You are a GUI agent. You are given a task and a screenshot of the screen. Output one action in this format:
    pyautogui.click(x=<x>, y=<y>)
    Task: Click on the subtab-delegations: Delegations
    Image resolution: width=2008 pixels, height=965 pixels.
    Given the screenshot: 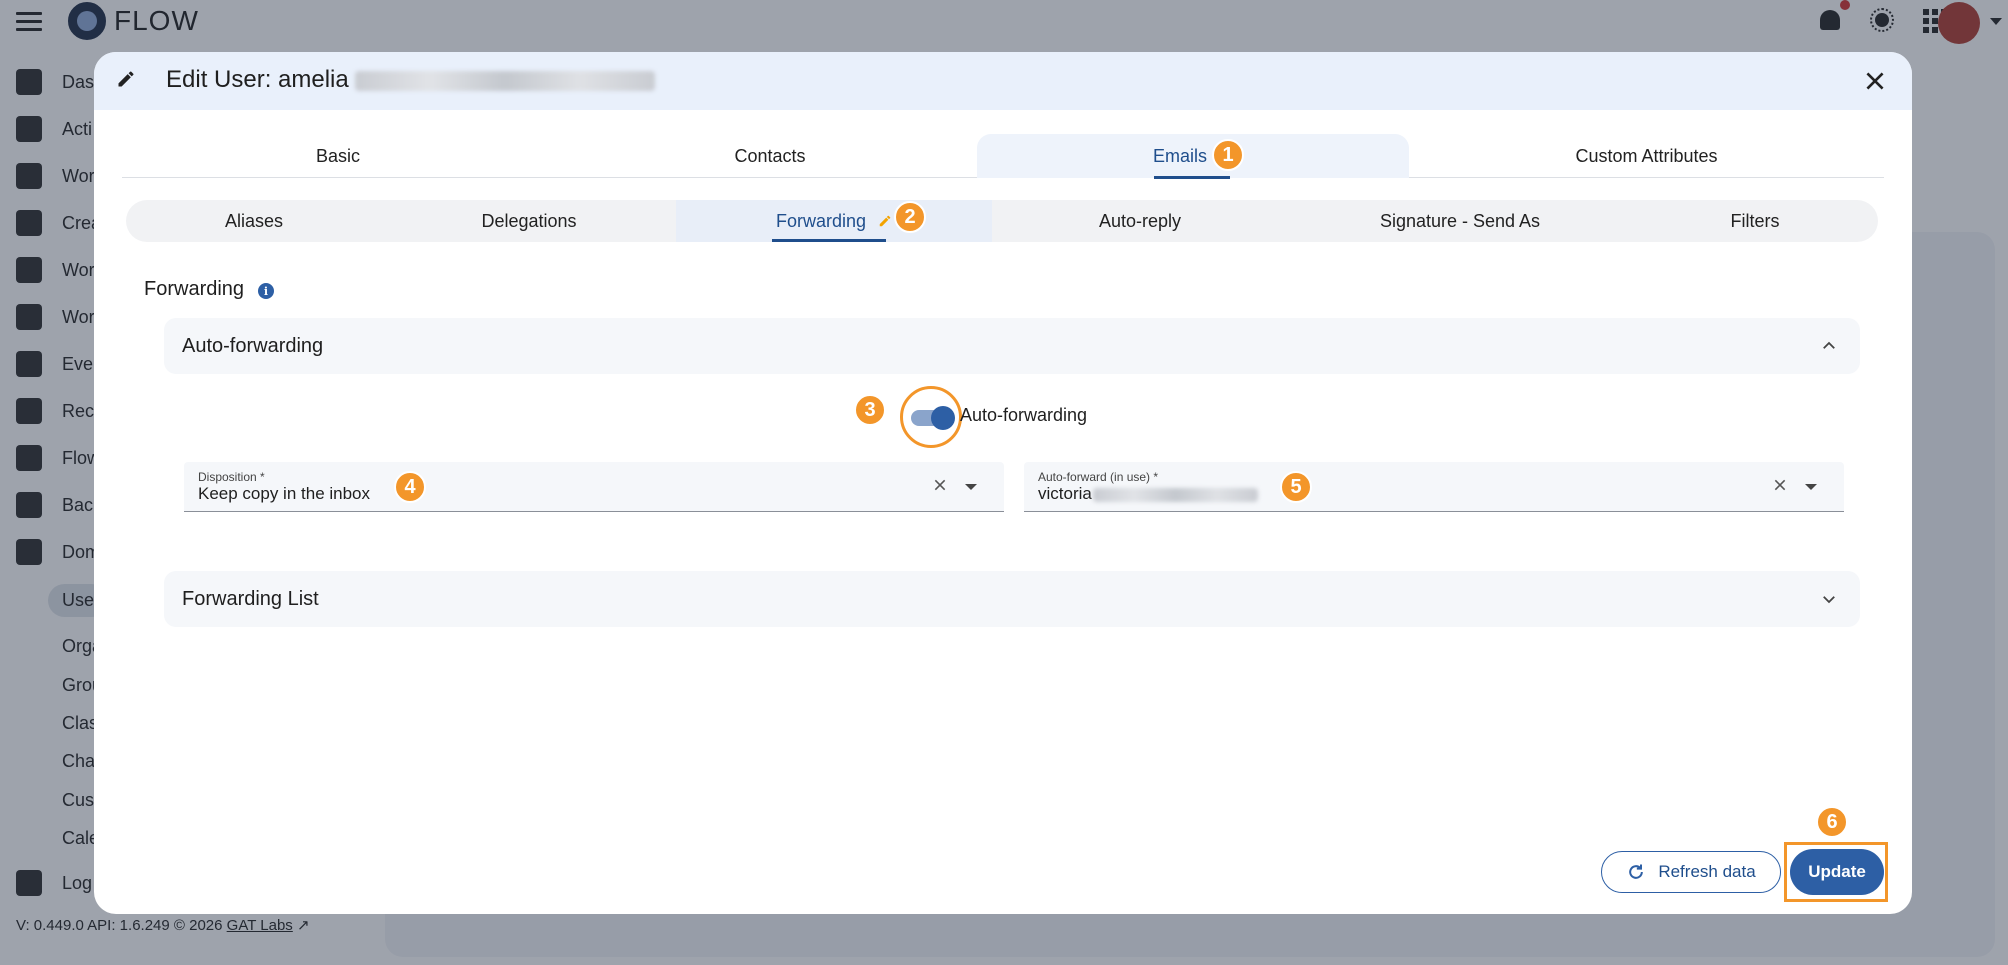 What is the action you would take?
    pyautogui.click(x=529, y=221)
    